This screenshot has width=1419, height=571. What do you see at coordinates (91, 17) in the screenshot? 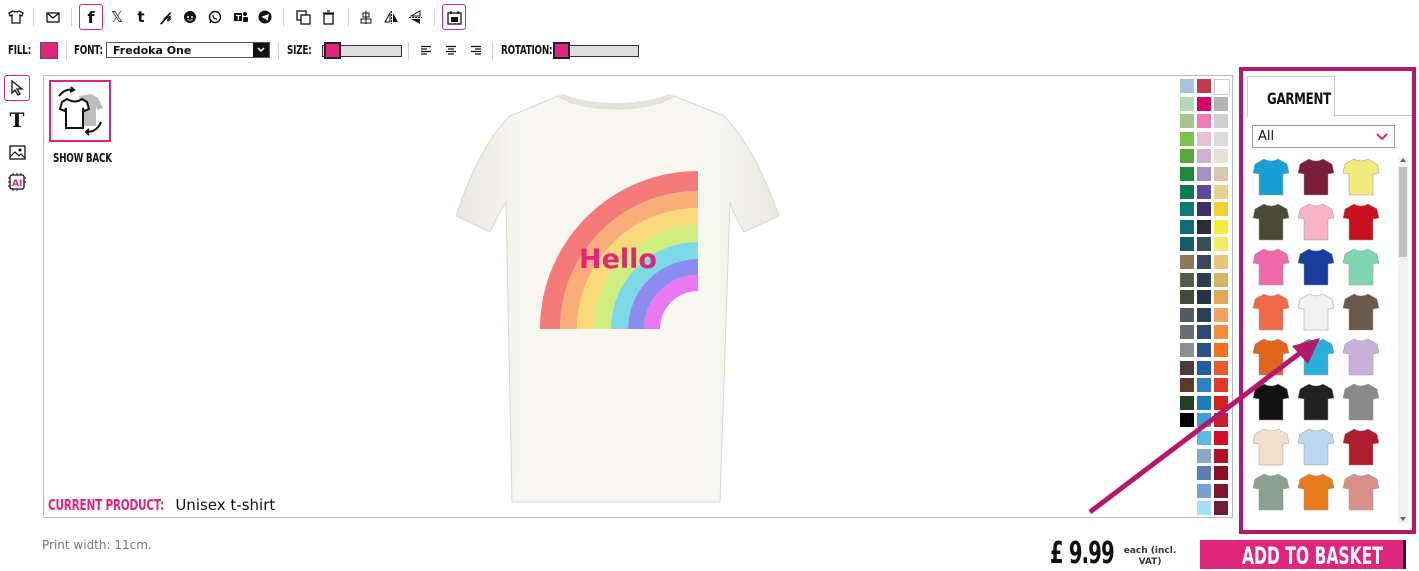
I see `facebook-icon: f` at bounding box center [91, 17].